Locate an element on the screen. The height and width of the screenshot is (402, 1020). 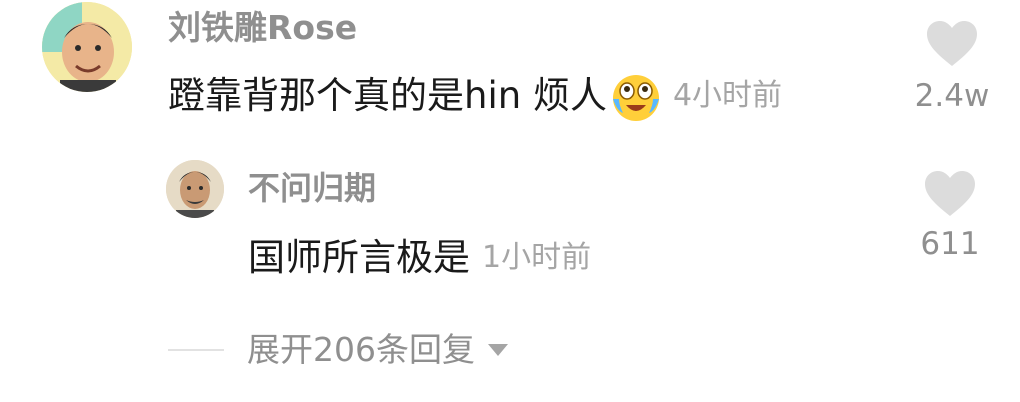
reply-like-button: 611 is located at coordinates (950, 217).